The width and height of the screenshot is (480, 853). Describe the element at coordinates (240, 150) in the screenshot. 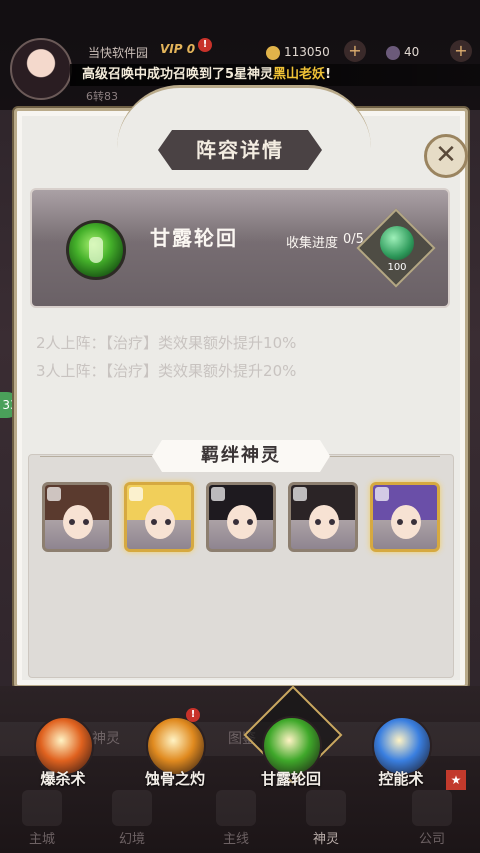

I see `dialog-title: 阵容详情` at that location.